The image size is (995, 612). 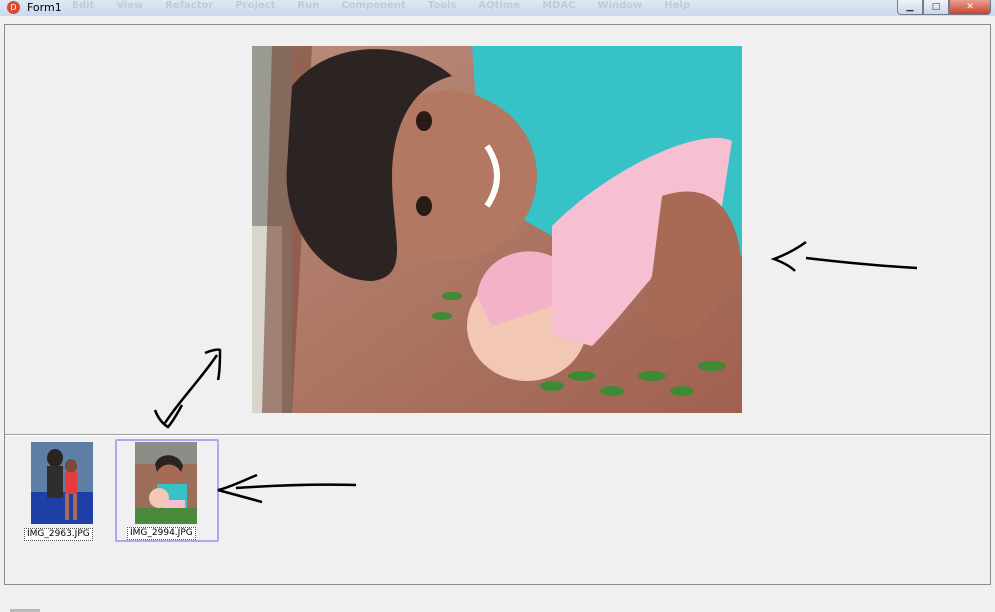 I want to click on thumbnail-caption: IMG_2994.JPG, so click(x=161, y=533).